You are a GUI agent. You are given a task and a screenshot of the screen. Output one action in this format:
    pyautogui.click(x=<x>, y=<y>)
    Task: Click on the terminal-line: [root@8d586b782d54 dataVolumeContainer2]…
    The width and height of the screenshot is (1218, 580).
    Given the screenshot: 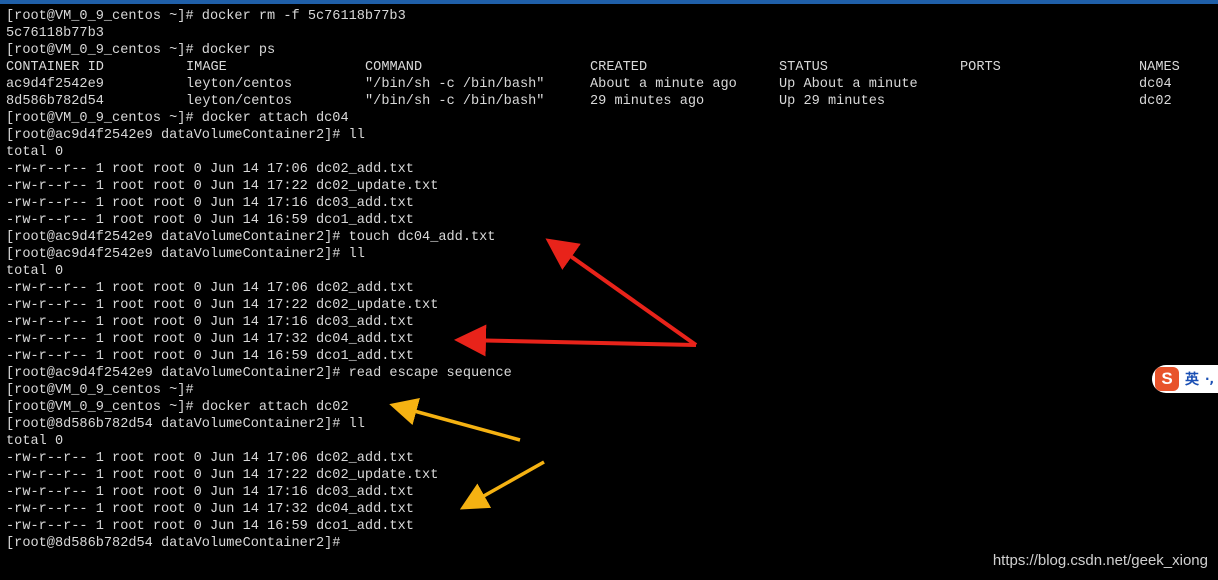 What is the action you would take?
    pyautogui.click(x=185, y=424)
    